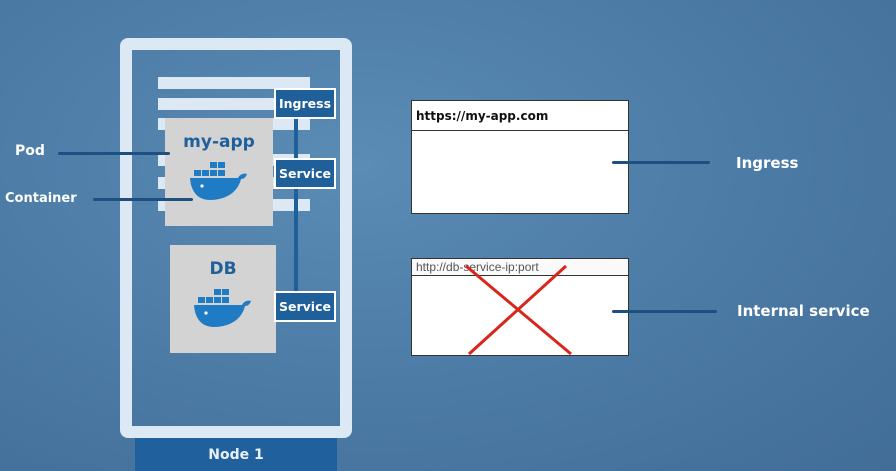 Image resolution: width=896 pixels, height=471 pixels. What do you see at coordinates (305, 306) in the screenshot?
I see `service-box-db: Service` at bounding box center [305, 306].